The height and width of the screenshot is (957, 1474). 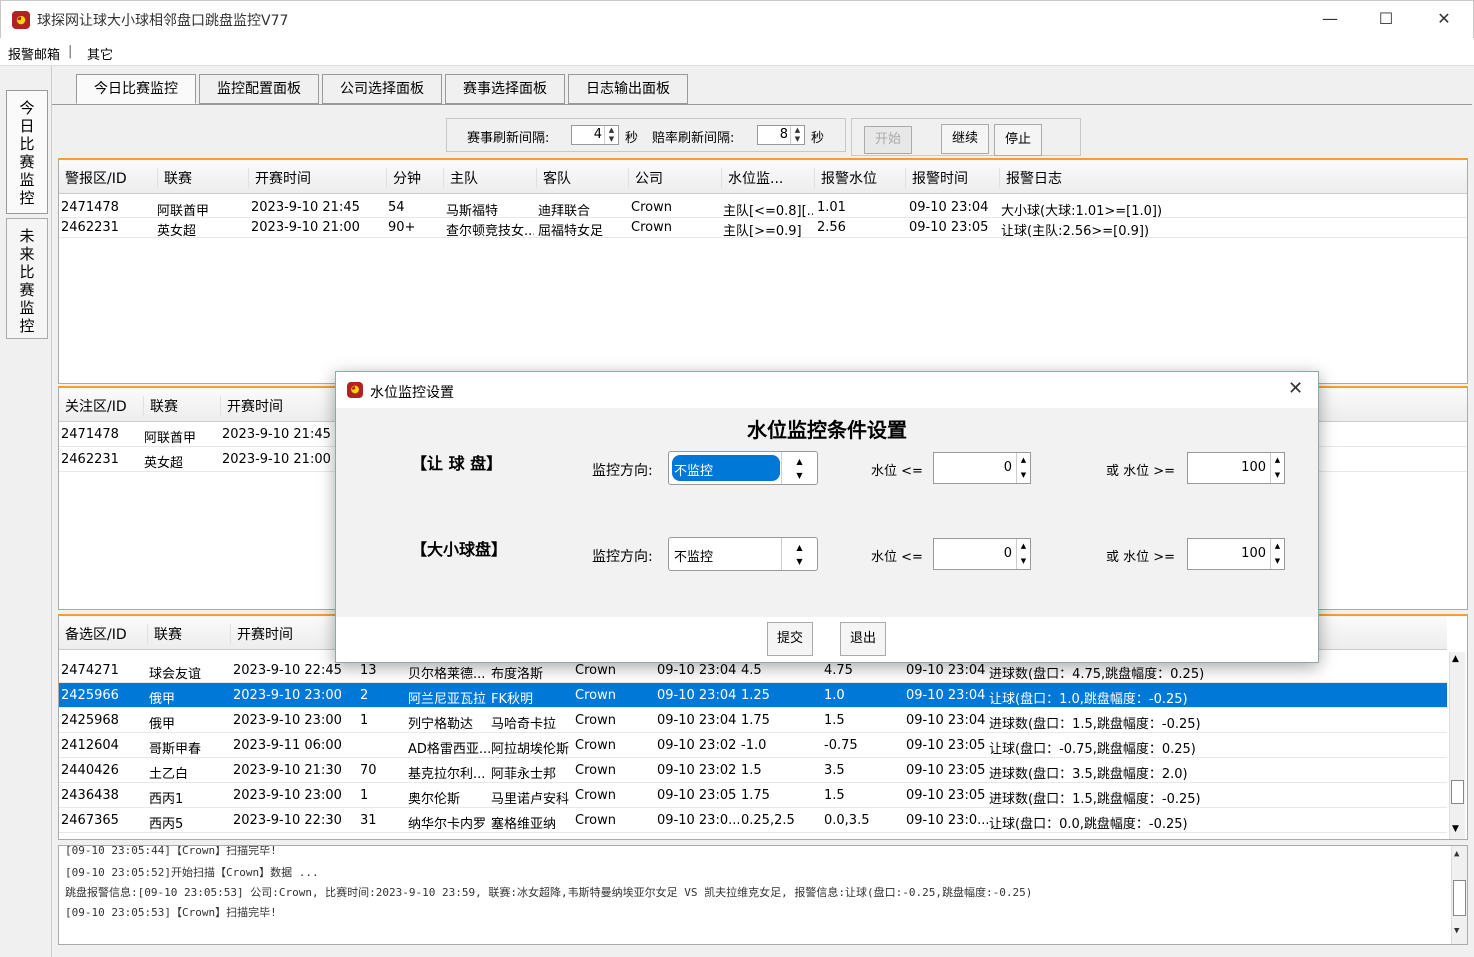 I want to click on continue-button: 继续, so click(x=965, y=139).